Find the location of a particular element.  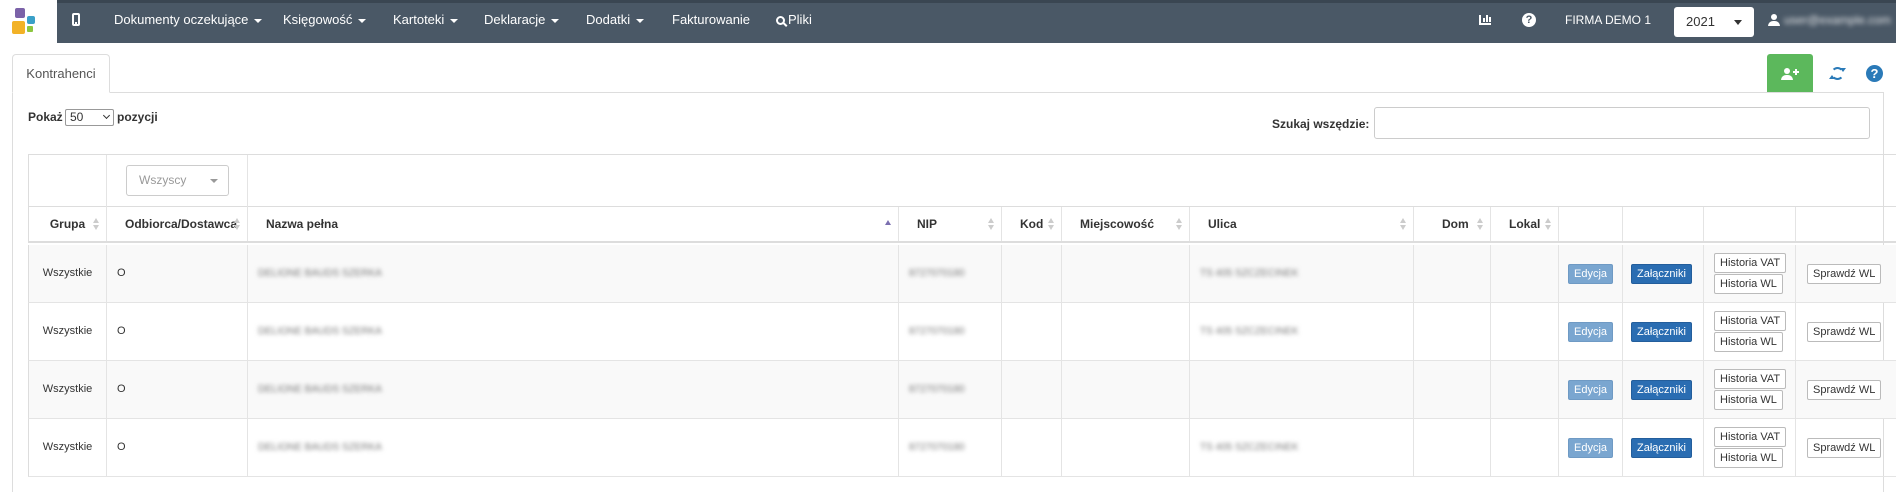

company-name: FIRMA DEMO 1 is located at coordinates (1608, 20).